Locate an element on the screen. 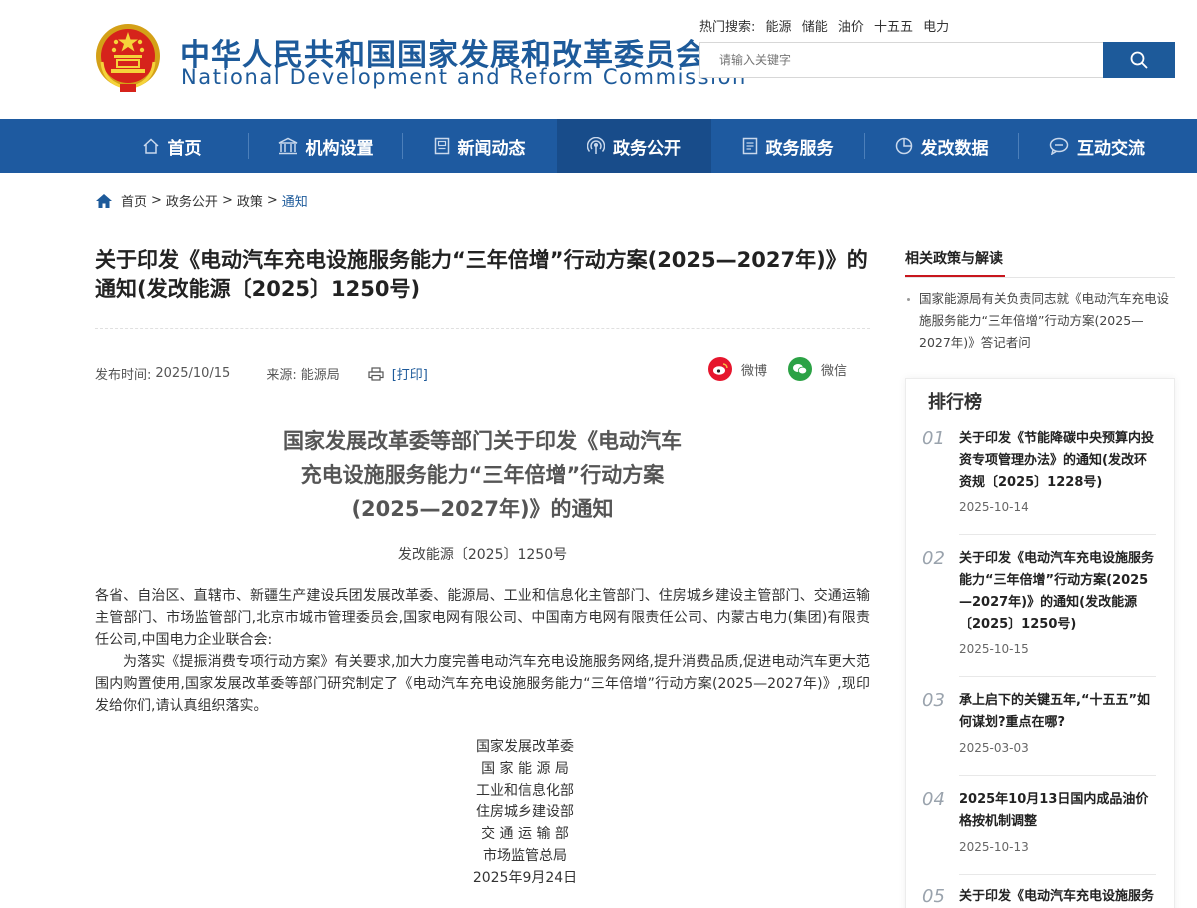 The width and height of the screenshot is (1197, 908). article-meta: 发布时间: 2025/10/15 来源: 能源局 [打印] is located at coordinates (261, 373).